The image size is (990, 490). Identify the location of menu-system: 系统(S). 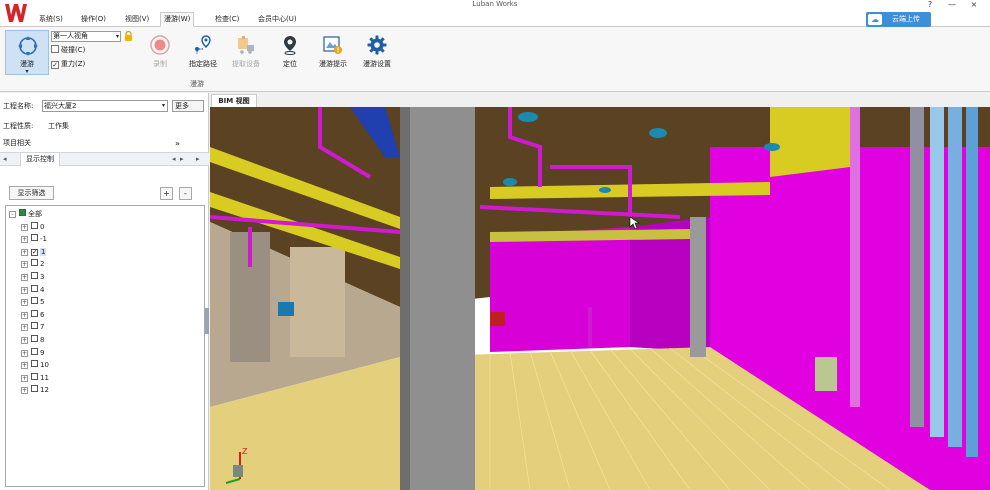
(51, 19).